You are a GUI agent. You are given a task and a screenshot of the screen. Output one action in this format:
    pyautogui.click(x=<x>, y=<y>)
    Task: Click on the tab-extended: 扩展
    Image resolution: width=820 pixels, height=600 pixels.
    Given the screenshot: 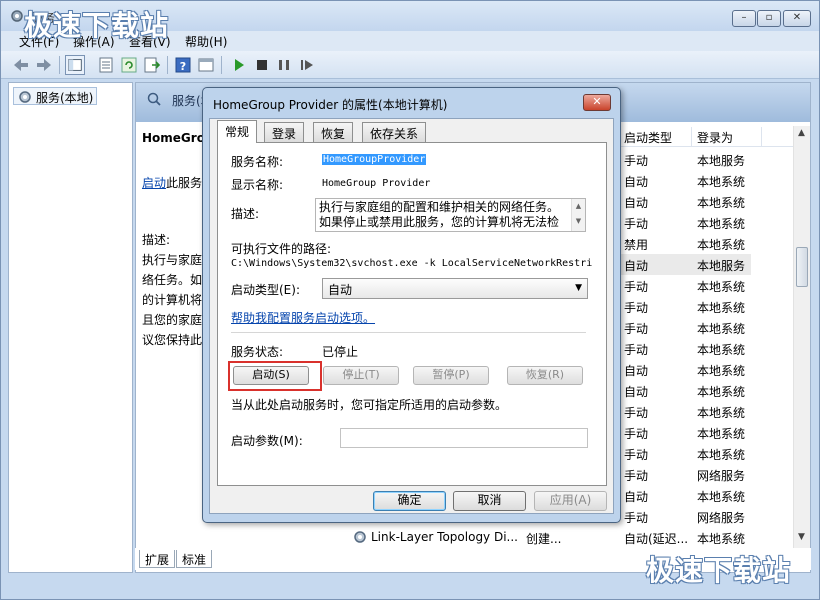 What is the action you would take?
    pyautogui.click(x=157, y=559)
    